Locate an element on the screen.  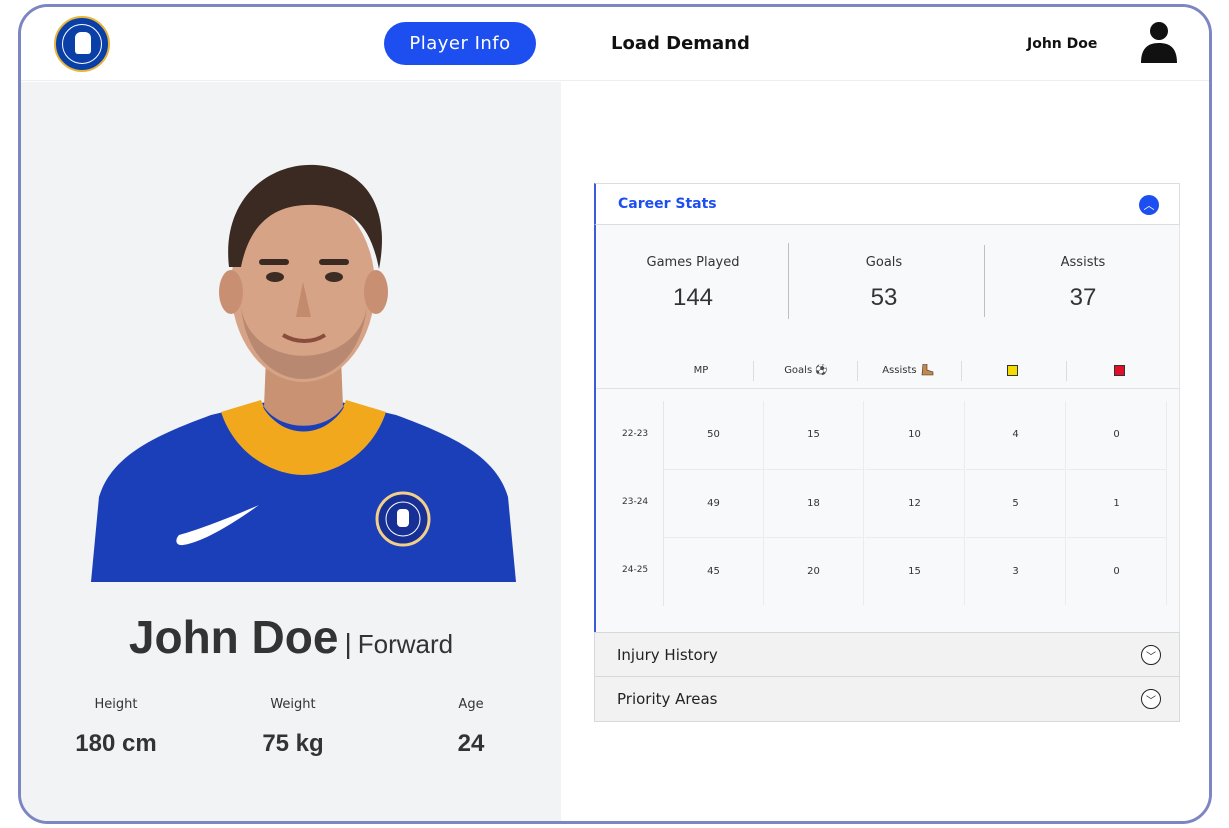
summary-games-played: Games Played 144 is located at coordinates (693, 283).